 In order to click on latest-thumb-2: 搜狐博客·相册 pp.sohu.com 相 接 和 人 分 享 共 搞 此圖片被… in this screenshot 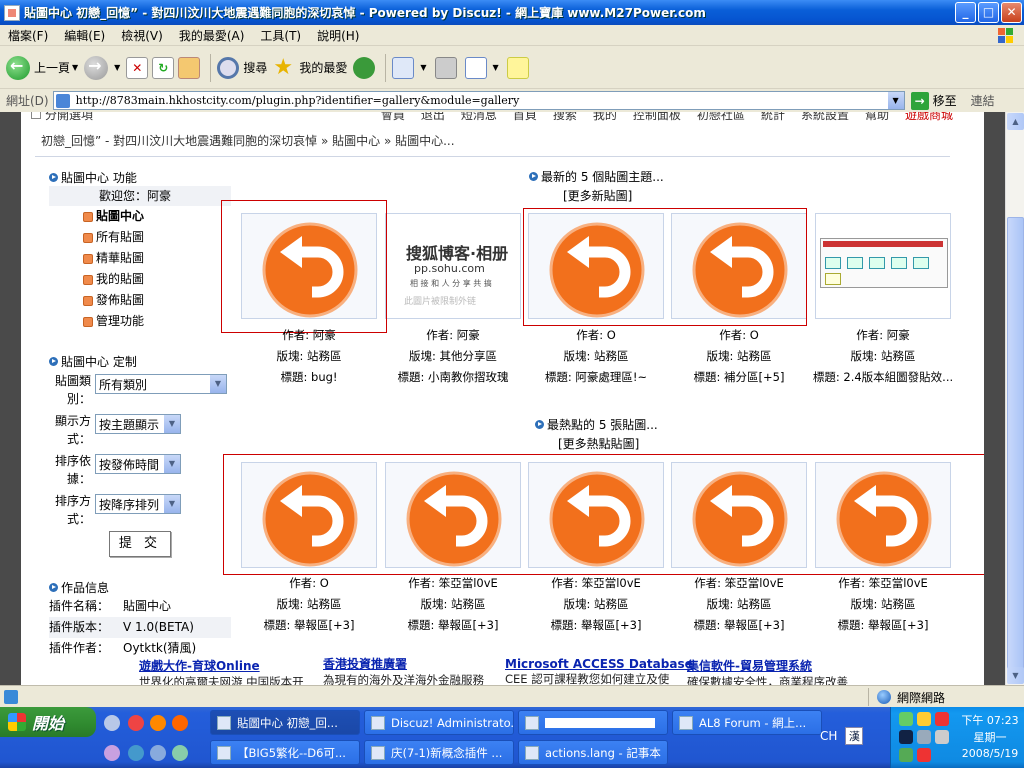, I will do `click(453, 266)`.